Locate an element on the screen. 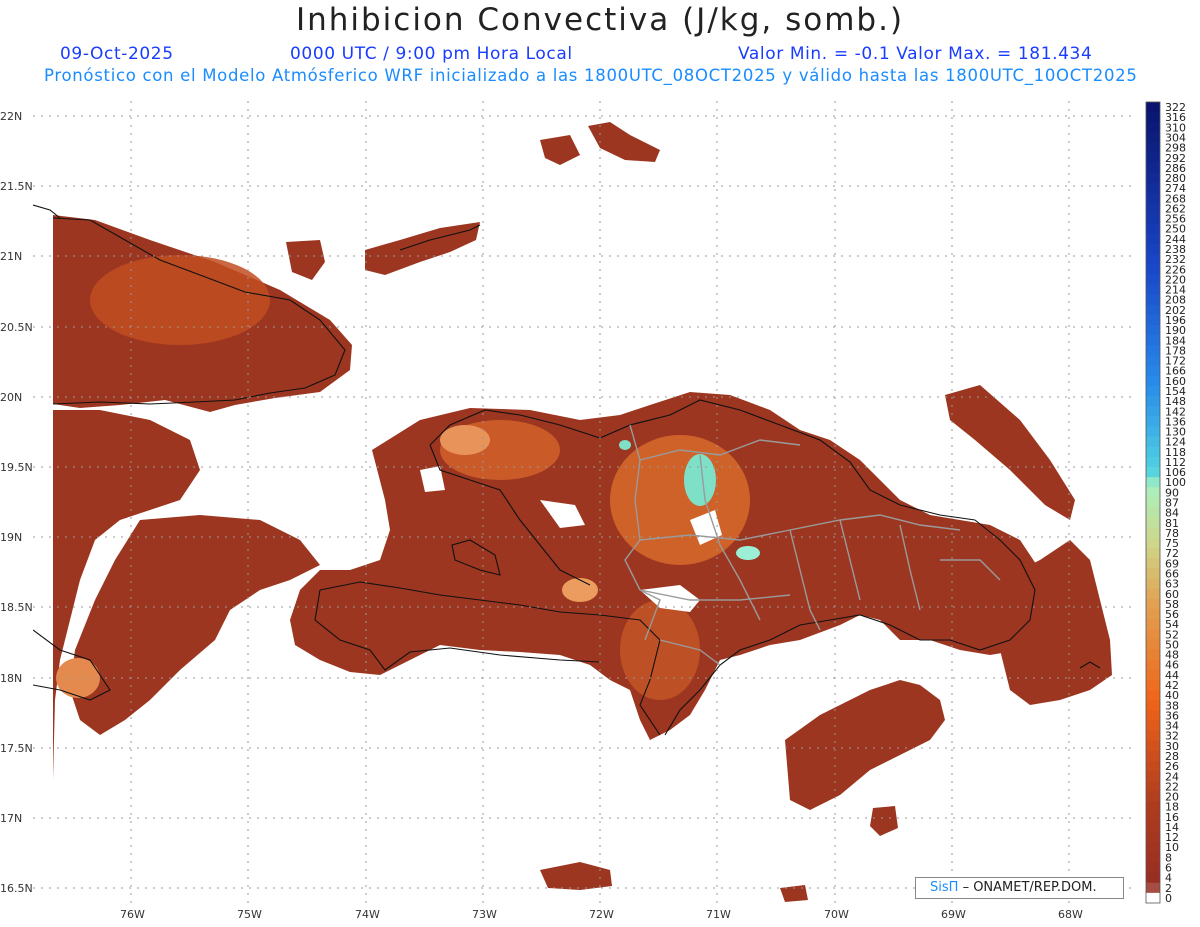  lat-label: 19N is located at coordinates (11, 537).